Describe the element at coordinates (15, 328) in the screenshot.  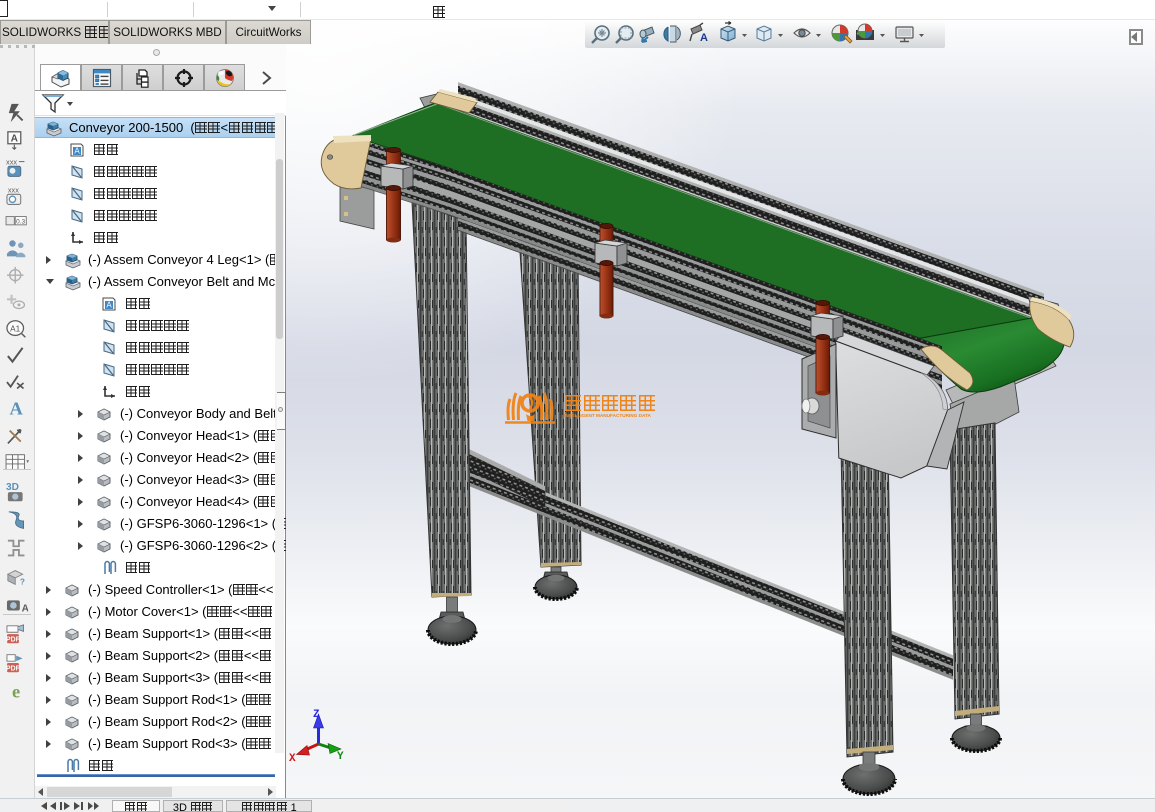
I see `svg-text: A1` at that location.